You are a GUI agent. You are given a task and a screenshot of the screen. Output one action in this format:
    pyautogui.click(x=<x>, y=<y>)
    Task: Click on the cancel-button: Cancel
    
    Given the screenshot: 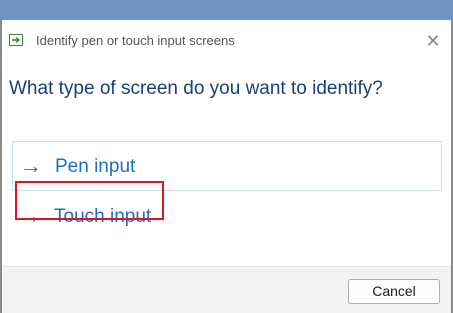 What is the action you would take?
    pyautogui.click(x=394, y=291)
    